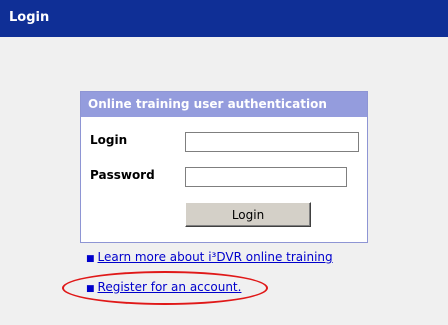 The width and height of the screenshot is (448, 325). Describe the element at coordinates (122, 175) in the screenshot. I see `password-label: Password` at that location.